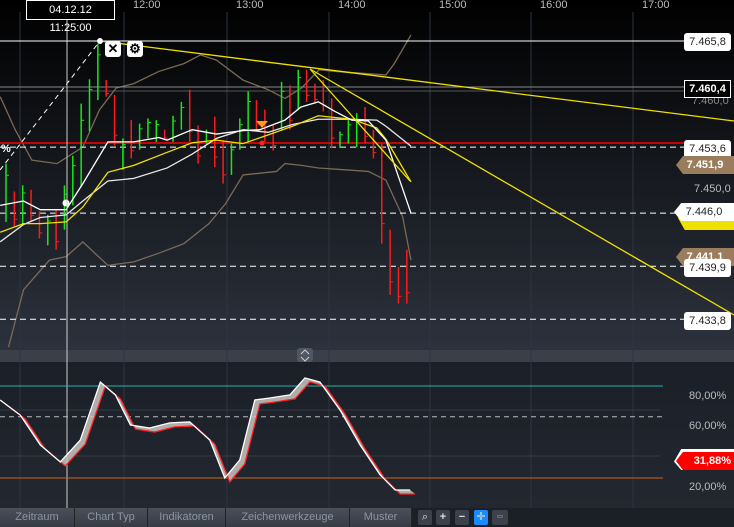  What do you see at coordinates (704, 212) in the screenshot?
I see `ma-price-label: 7.446,0` at bounding box center [704, 212].